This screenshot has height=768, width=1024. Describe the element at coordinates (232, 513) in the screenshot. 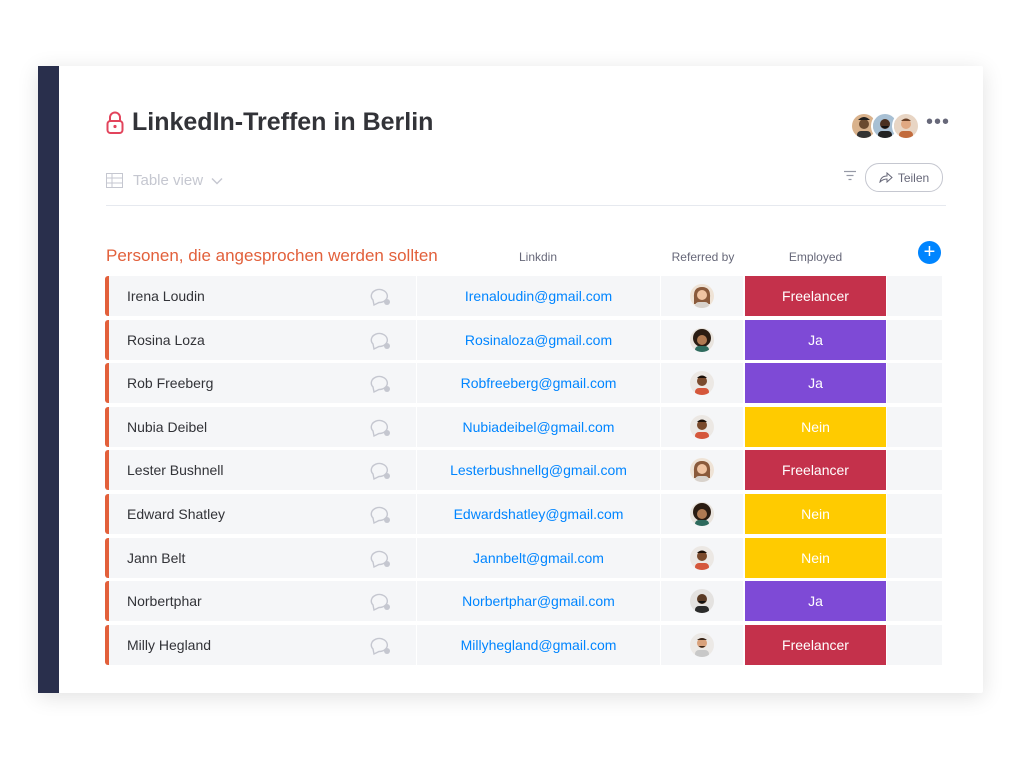

I see `item-name-cell: Edward Shatley` at that location.